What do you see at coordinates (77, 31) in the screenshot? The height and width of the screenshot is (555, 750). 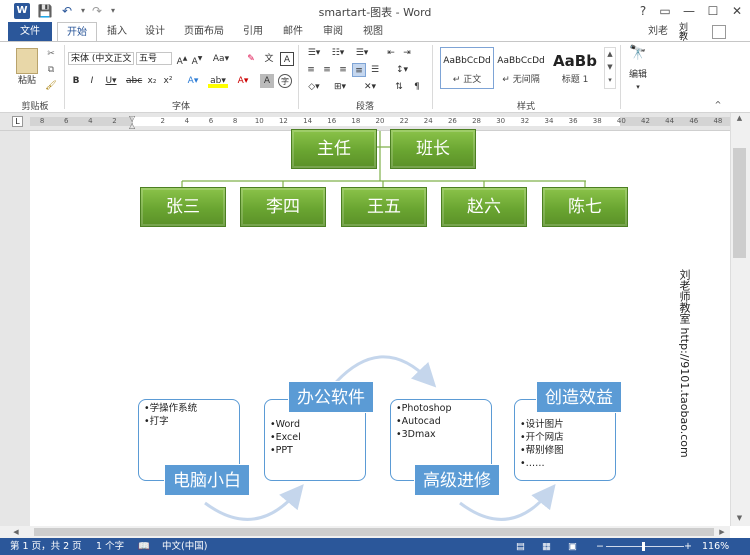 I see `tab-home: 开始` at bounding box center [77, 31].